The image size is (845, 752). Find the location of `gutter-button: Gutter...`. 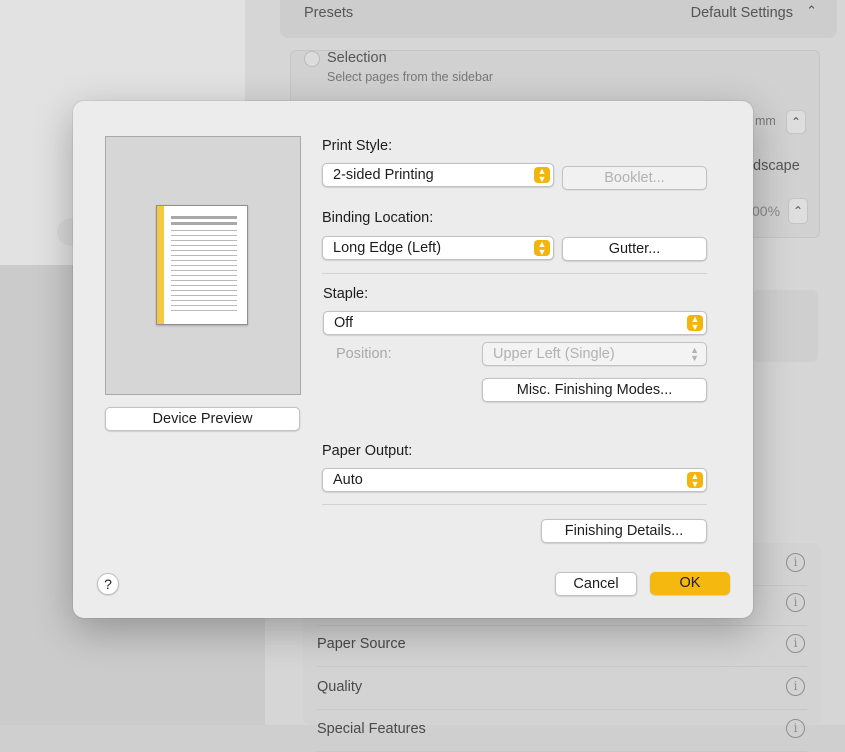

gutter-button: Gutter... is located at coordinates (634, 249).